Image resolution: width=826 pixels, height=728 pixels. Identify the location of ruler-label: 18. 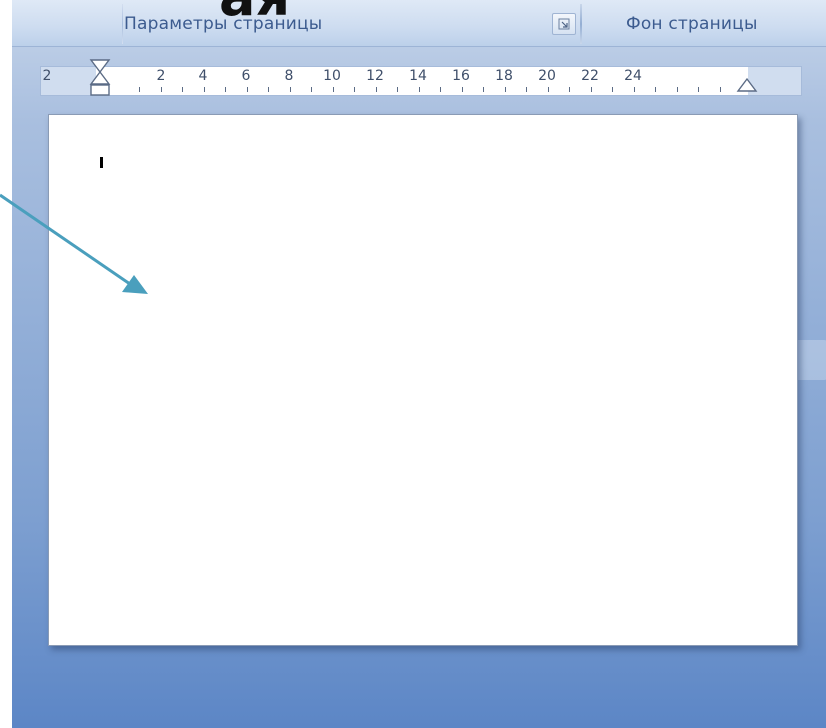
(504, 76).